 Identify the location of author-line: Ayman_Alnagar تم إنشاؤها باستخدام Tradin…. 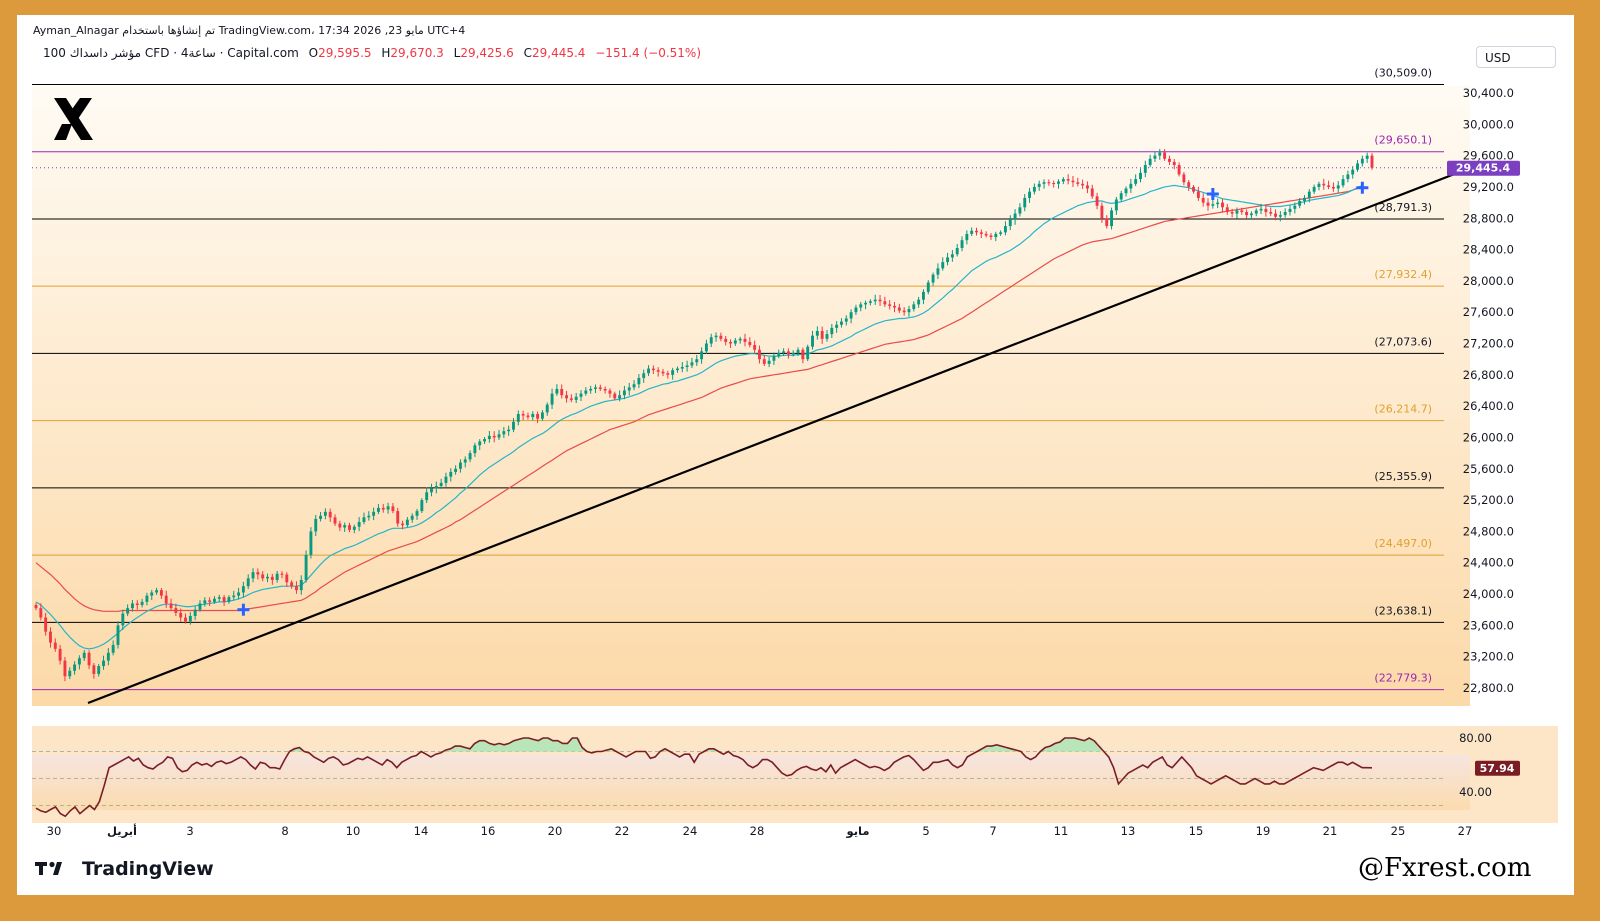
(249, 30).